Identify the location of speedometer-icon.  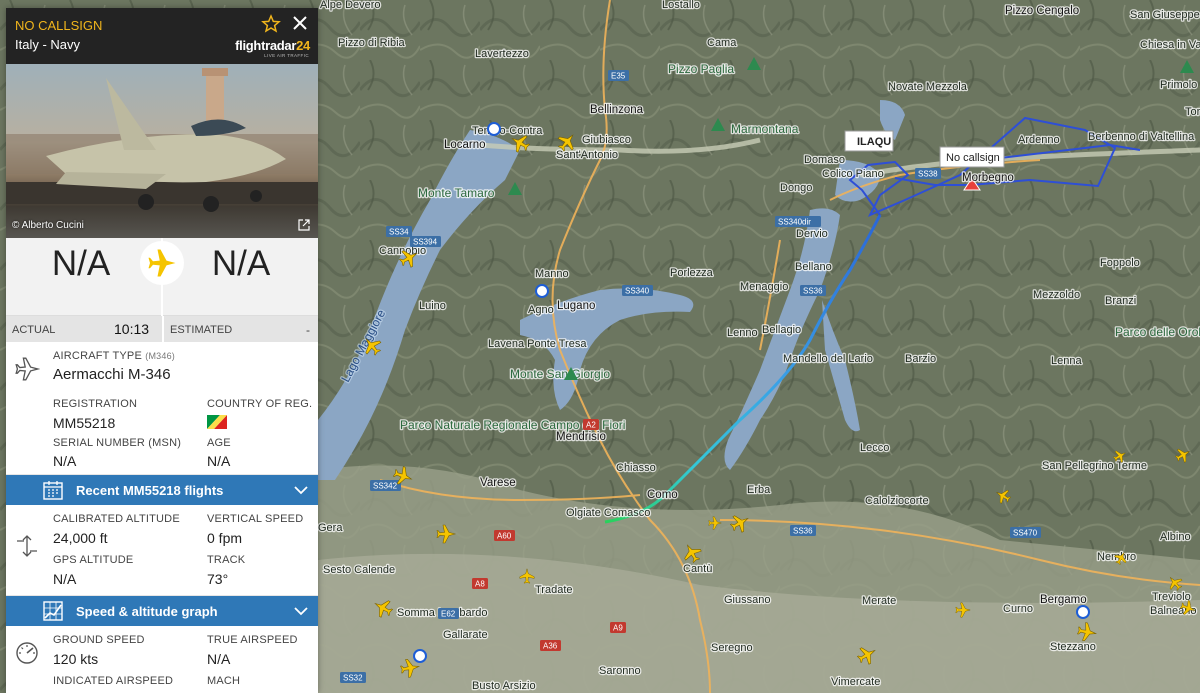
(27, 653).